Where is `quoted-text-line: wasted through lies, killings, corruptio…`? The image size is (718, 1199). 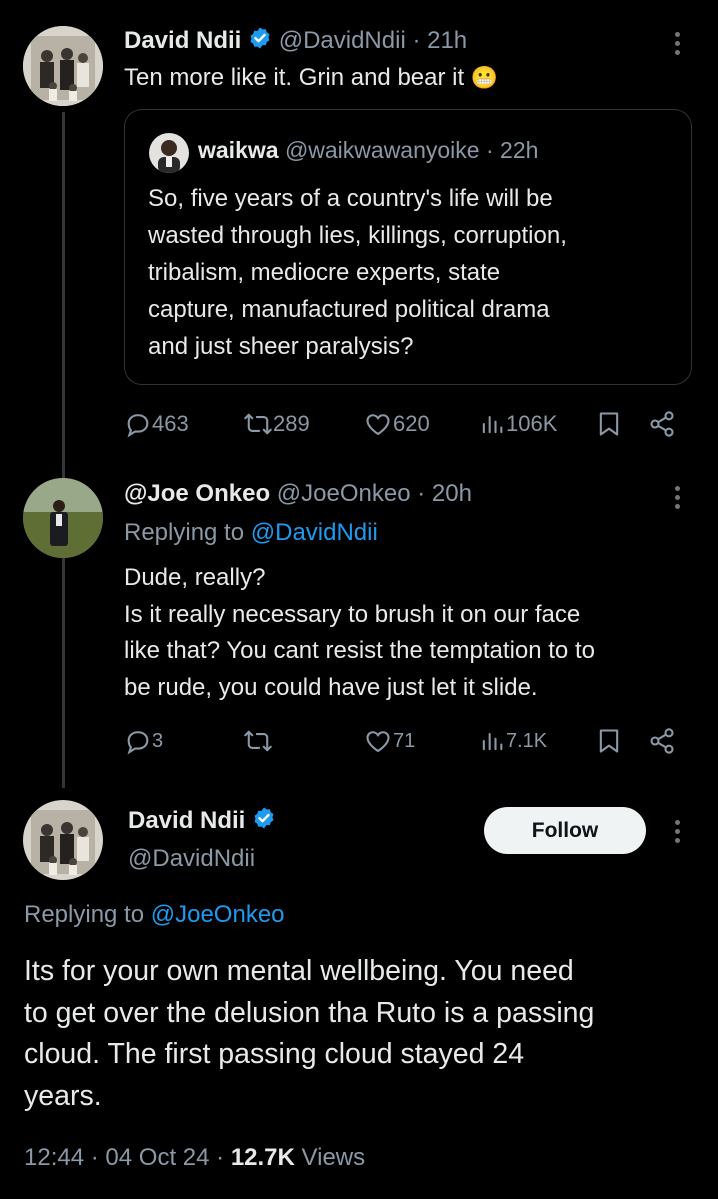 quoted-text-line: wasted through lies, killings, corruptio… is located at coordinates (357, 235).